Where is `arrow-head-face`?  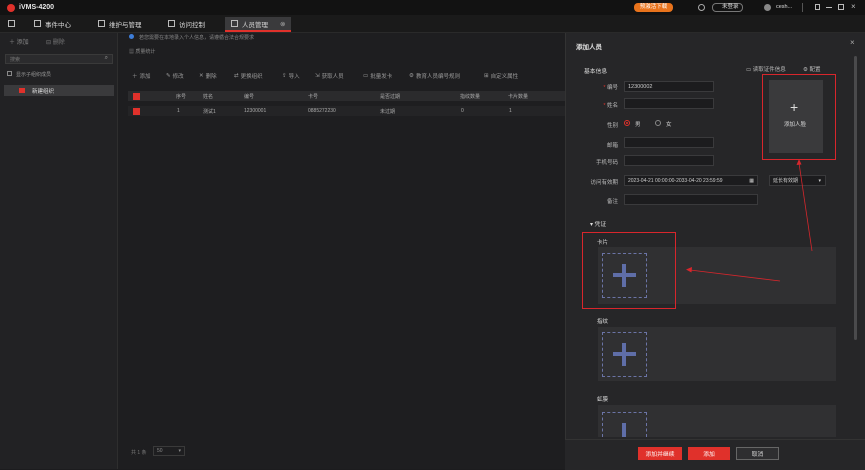
arrow-head-face is located at coordinates (799, 162).